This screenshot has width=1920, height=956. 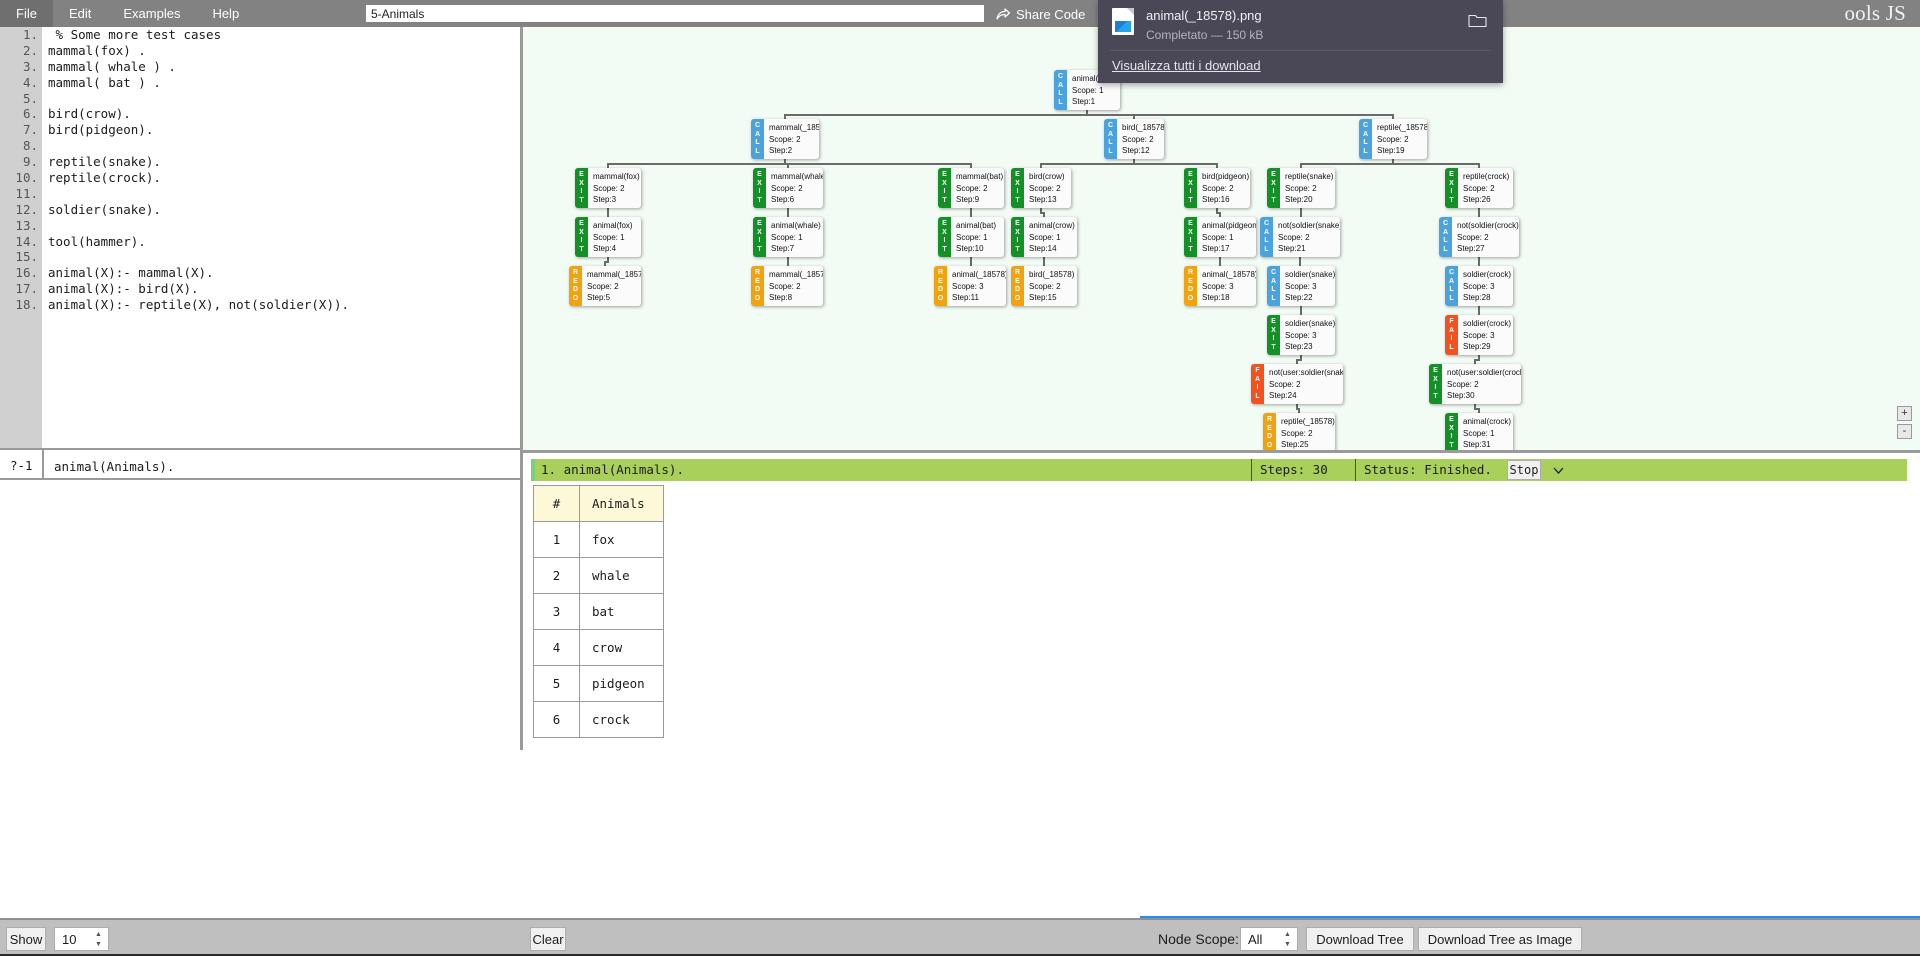 I want to click on code-line: 15., so click(x=260, y=257).